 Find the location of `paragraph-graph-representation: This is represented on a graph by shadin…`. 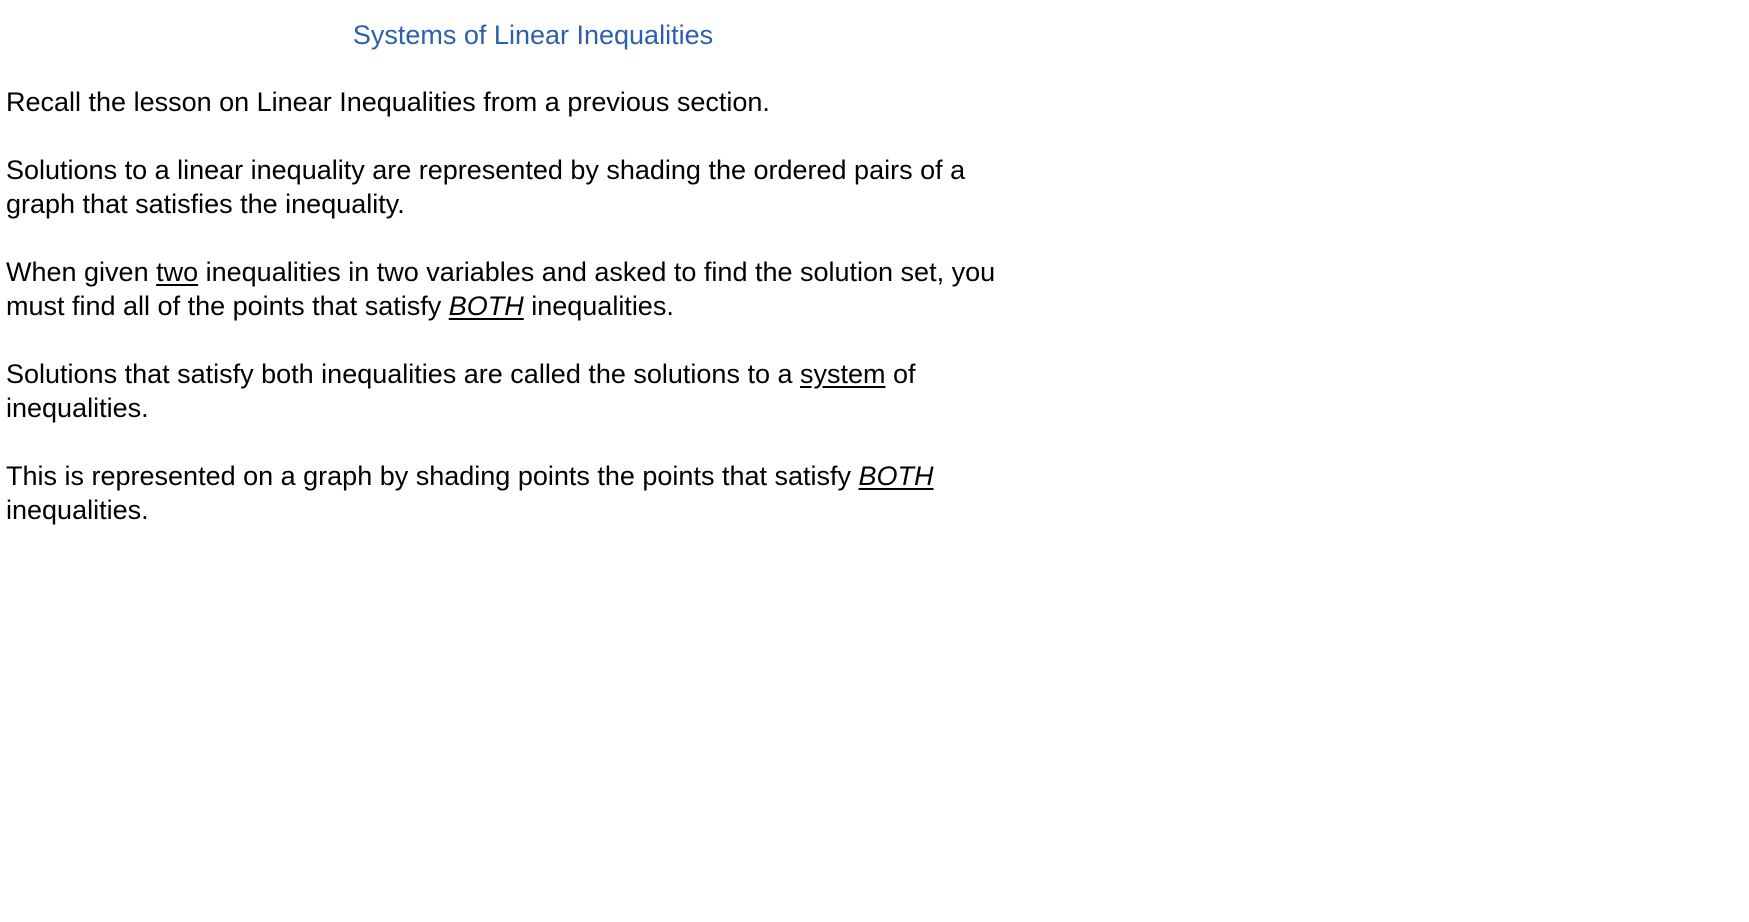

paragraph-graph-representation: This is represented on a graph by shadin… is located at coordinates (536, 493).